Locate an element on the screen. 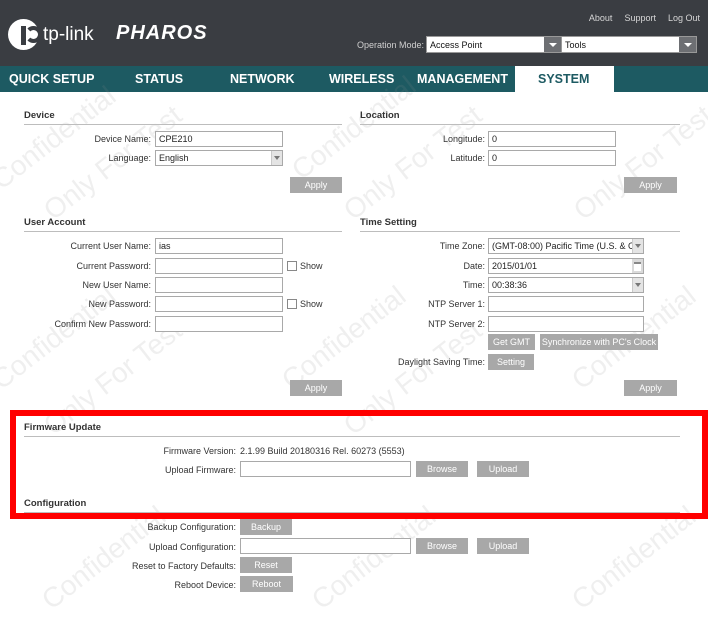 The width and height of the screenshot is (708, 618). section-user-account-title: User Account is located at coordinates (183, 224).